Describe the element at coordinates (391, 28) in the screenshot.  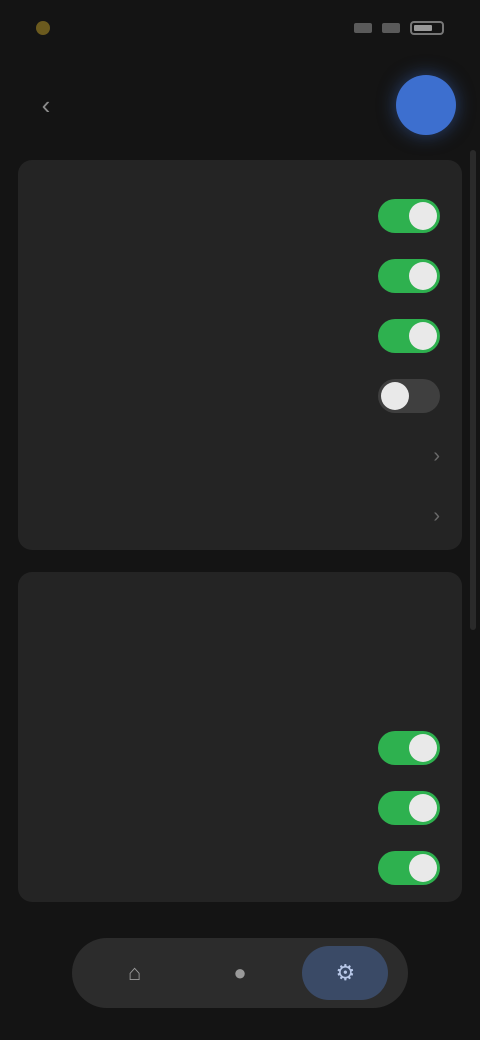
I see `wifi-icon` at that location.